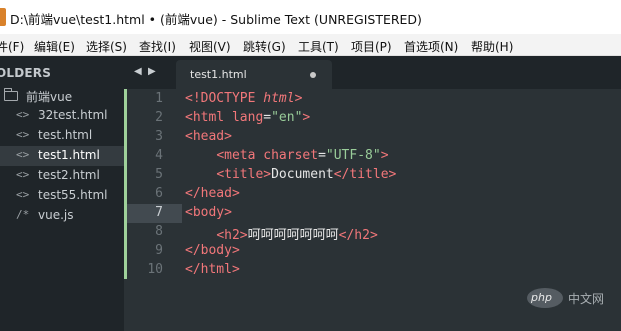 This screenshot has height=331, width=621. Describe the element at coordinates (431, 46) in the screenshot. I see `menu-preferences: 首选项(N)` at that location.